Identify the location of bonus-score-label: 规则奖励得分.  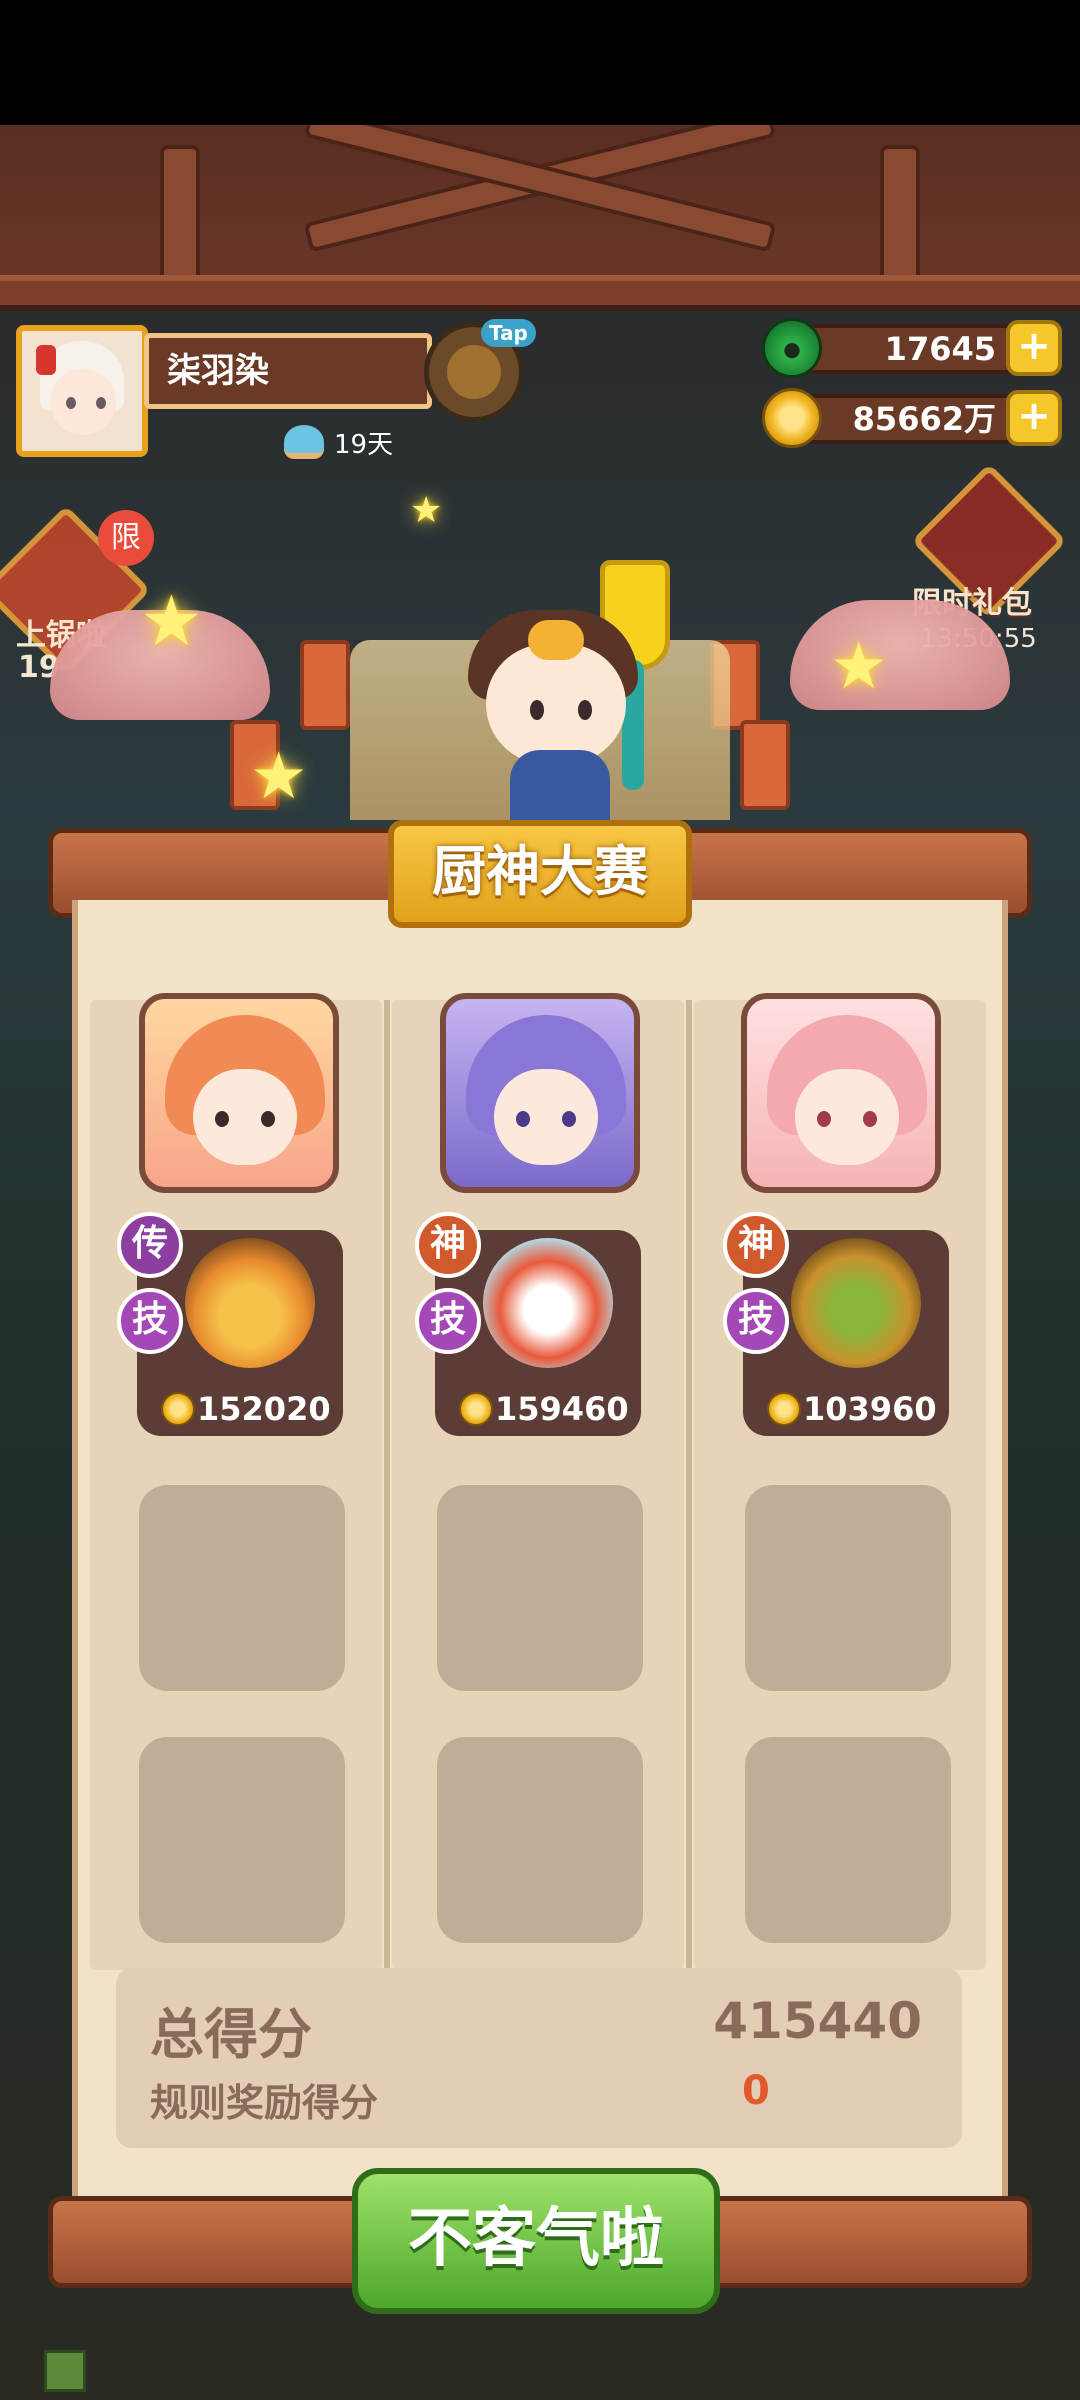
(264, 2103).